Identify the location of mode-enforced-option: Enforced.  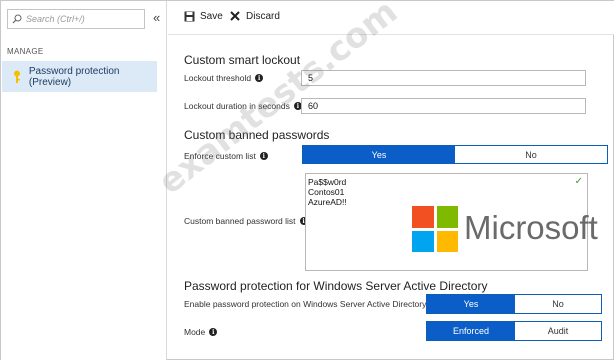
(471, 331).